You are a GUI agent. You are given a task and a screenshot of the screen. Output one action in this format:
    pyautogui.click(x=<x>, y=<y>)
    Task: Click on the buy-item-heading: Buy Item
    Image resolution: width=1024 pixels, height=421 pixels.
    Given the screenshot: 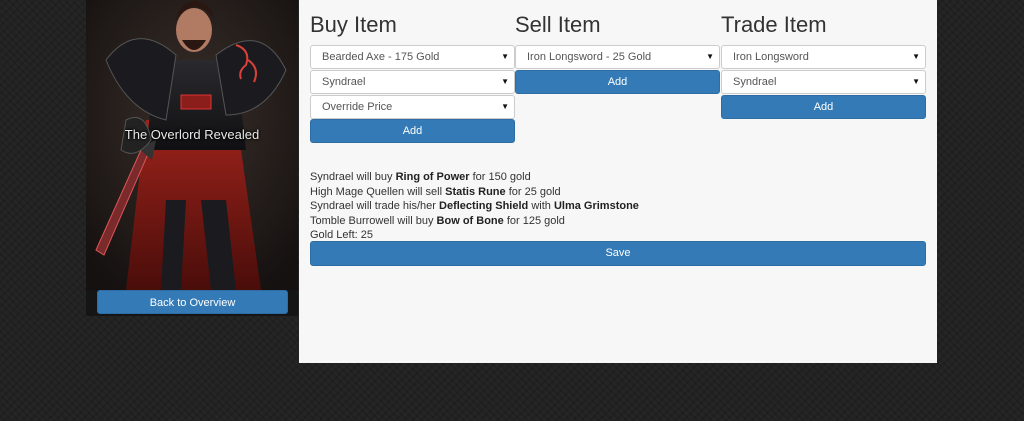 What is the action you would take?
    pyautogui.click(x=353, y=24)
    